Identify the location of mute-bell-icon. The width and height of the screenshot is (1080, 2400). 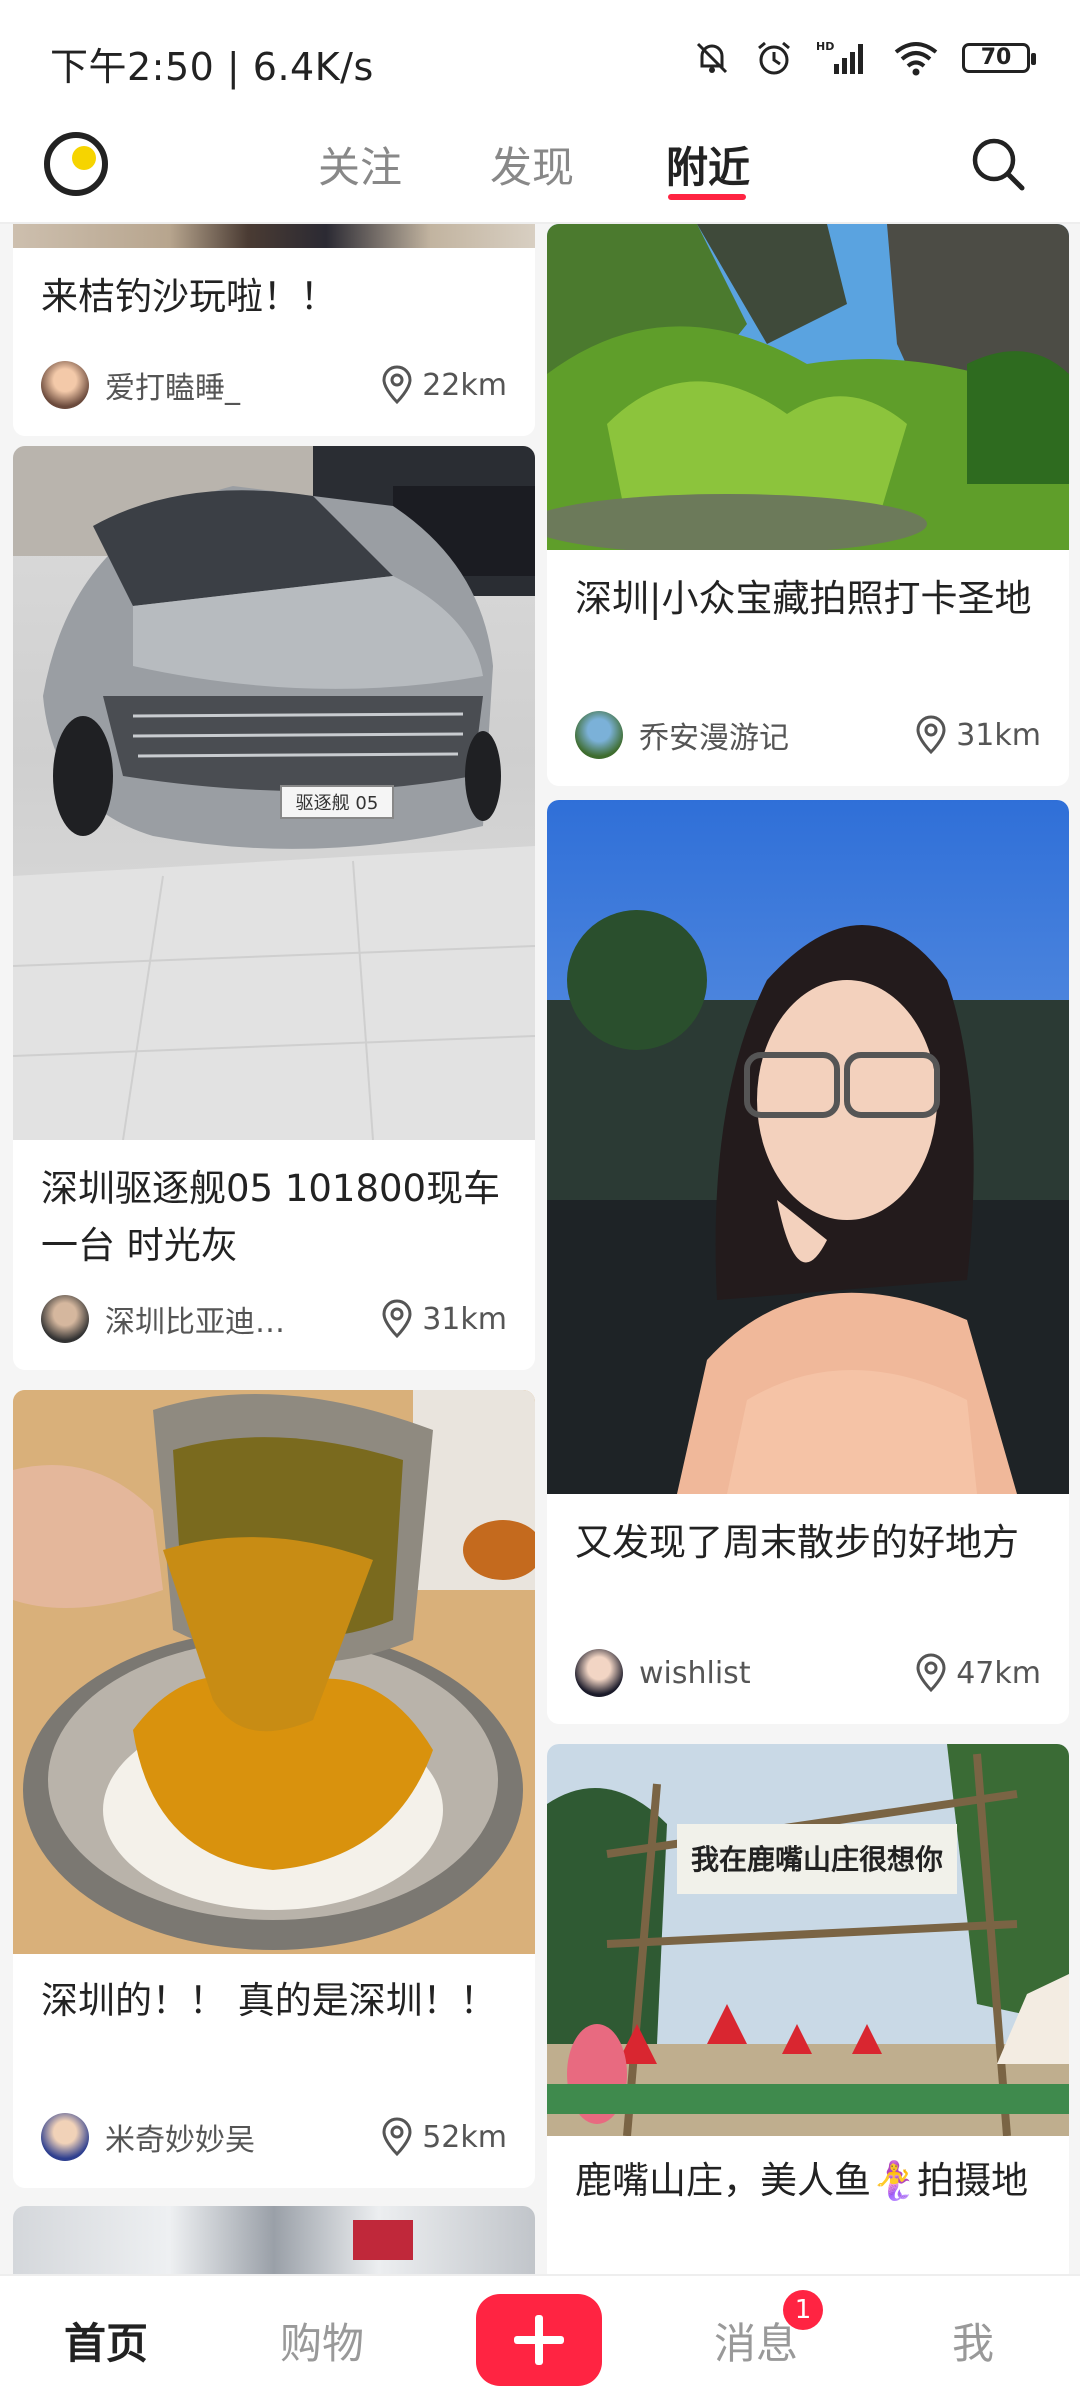
(712, 58).